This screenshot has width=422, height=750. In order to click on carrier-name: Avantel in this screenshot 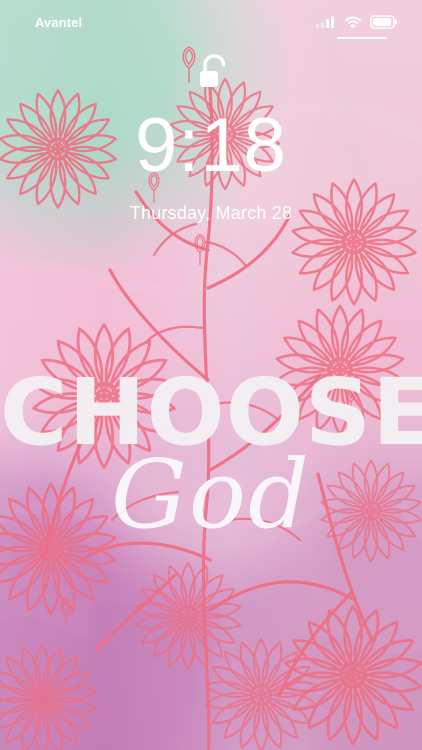, I will do `click(59, 22)`.